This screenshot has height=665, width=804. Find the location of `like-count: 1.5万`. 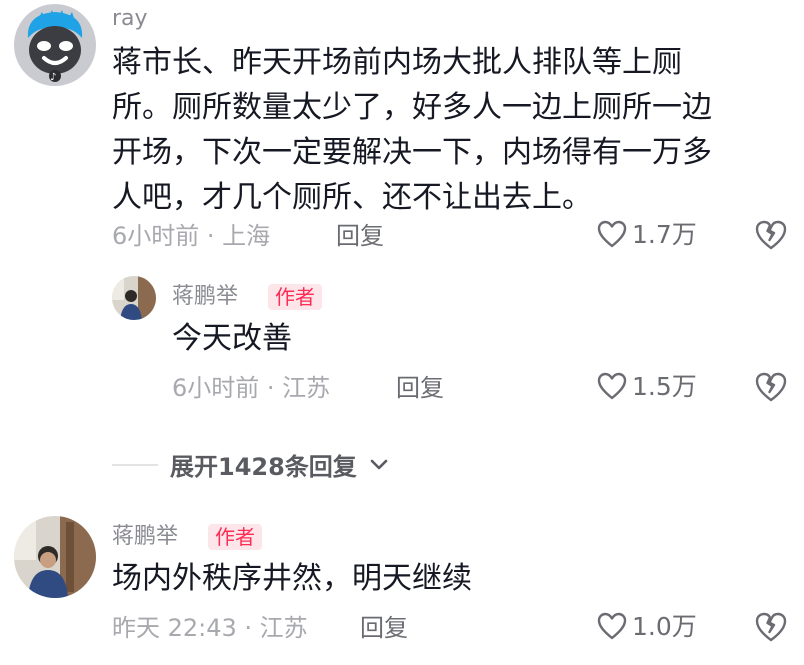

like-count: 1.5万 is located at coordinates (664, 386).